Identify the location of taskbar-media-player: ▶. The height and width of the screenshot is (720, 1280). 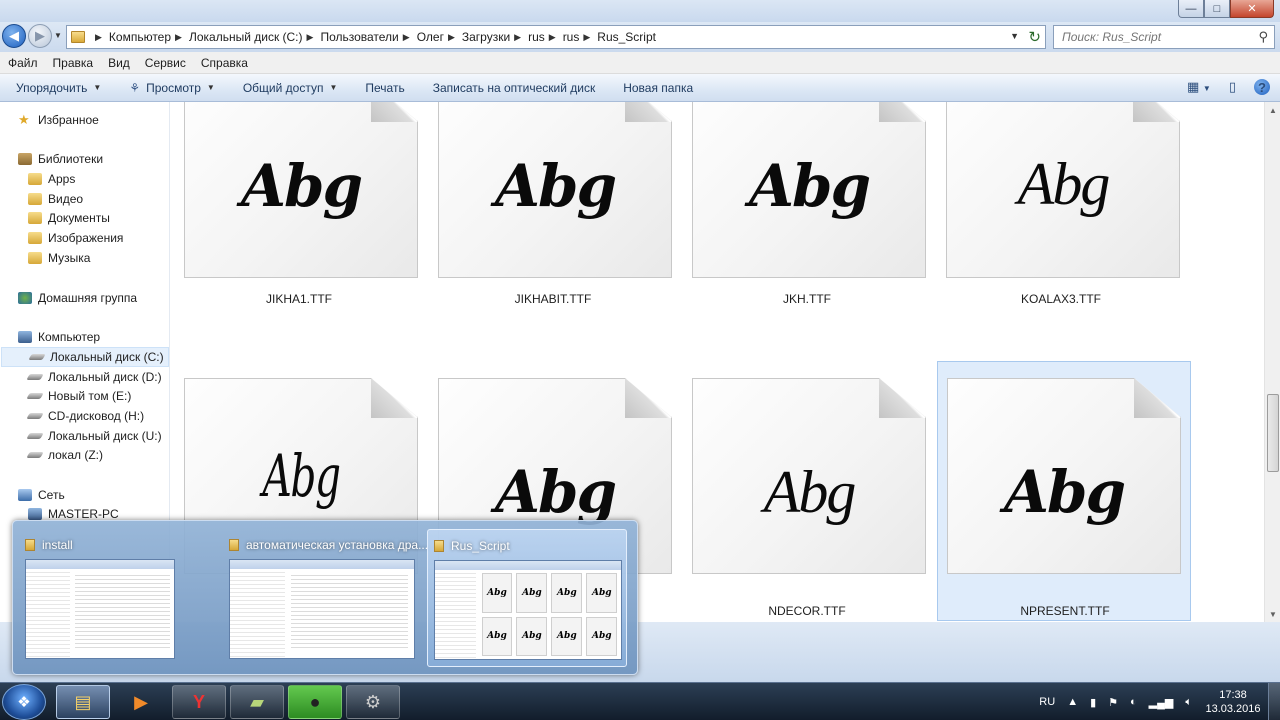
(141, 702).